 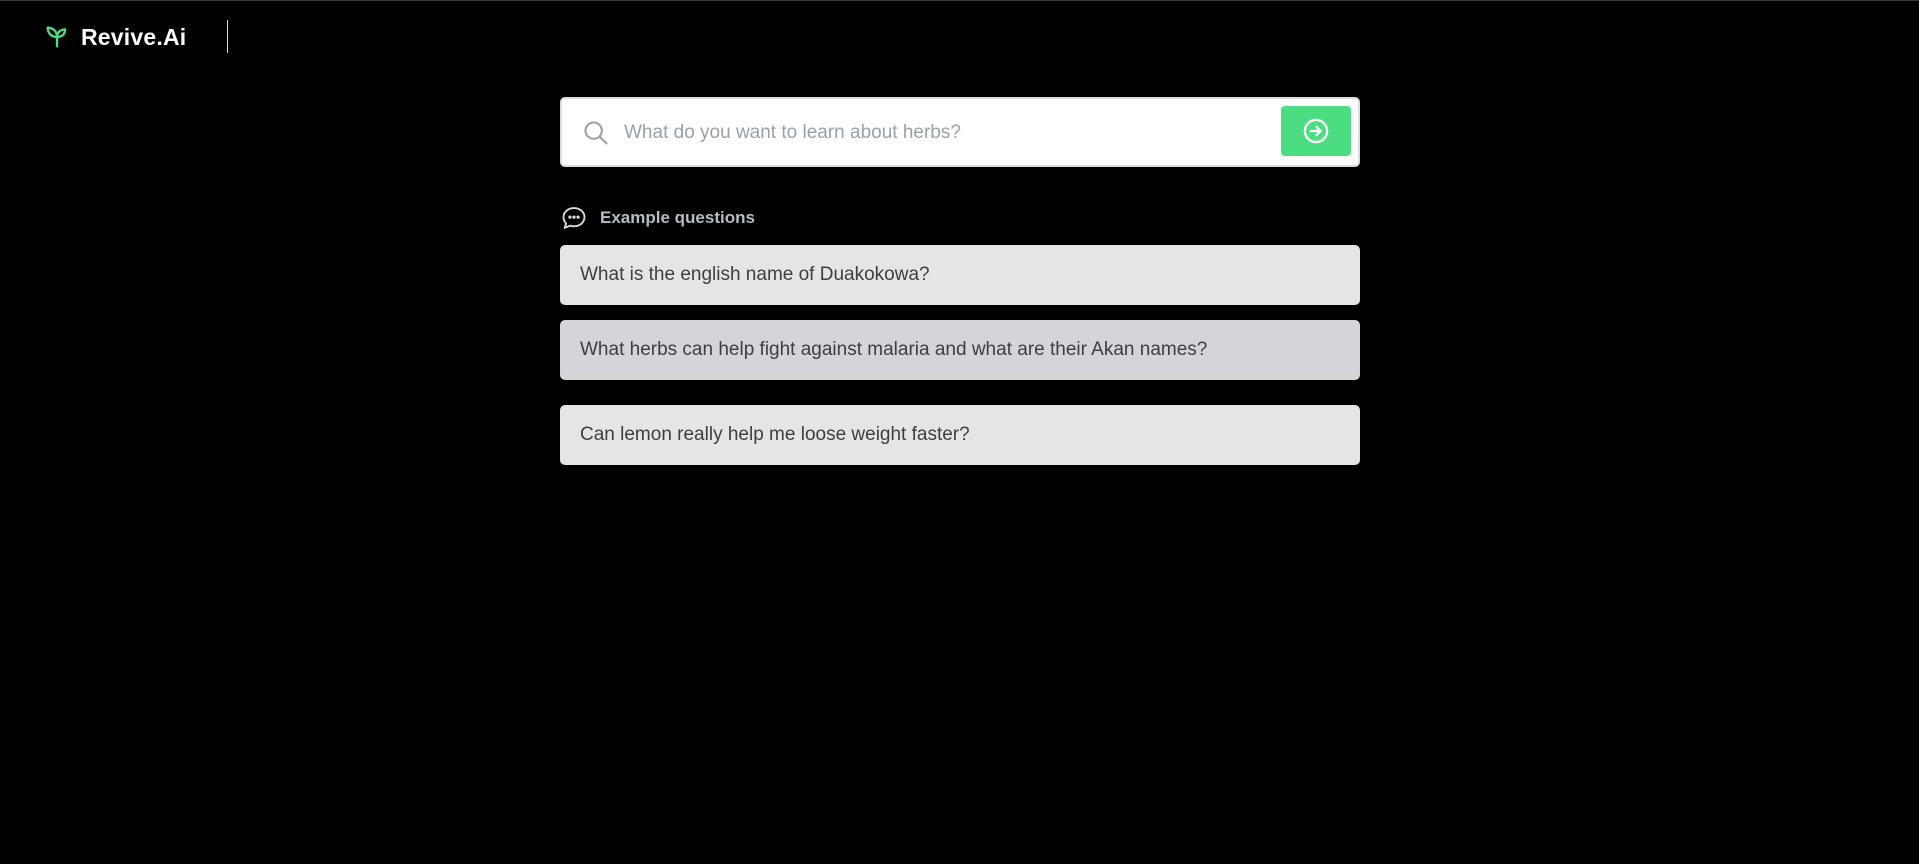 I want to click on search-box, so click(x=960, y=132).